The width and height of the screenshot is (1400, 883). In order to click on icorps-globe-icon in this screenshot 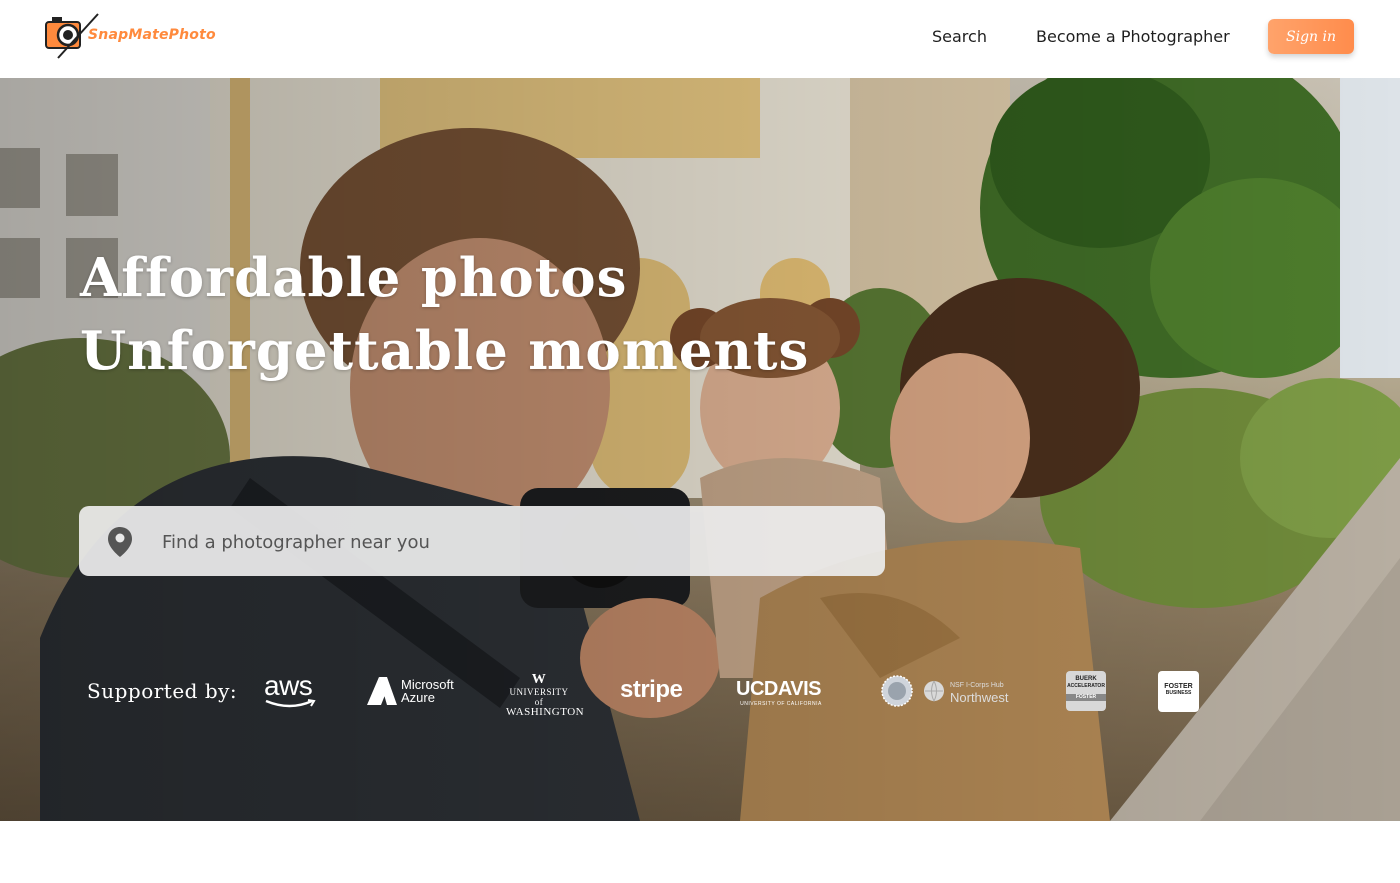, I will do `click(934, 691)`.